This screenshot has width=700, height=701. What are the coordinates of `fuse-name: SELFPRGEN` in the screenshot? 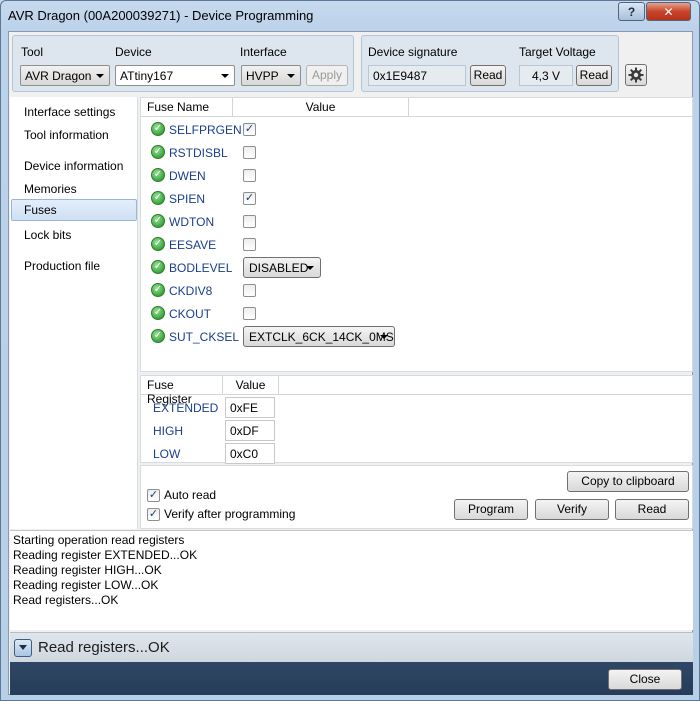 It's located at (205, 130).